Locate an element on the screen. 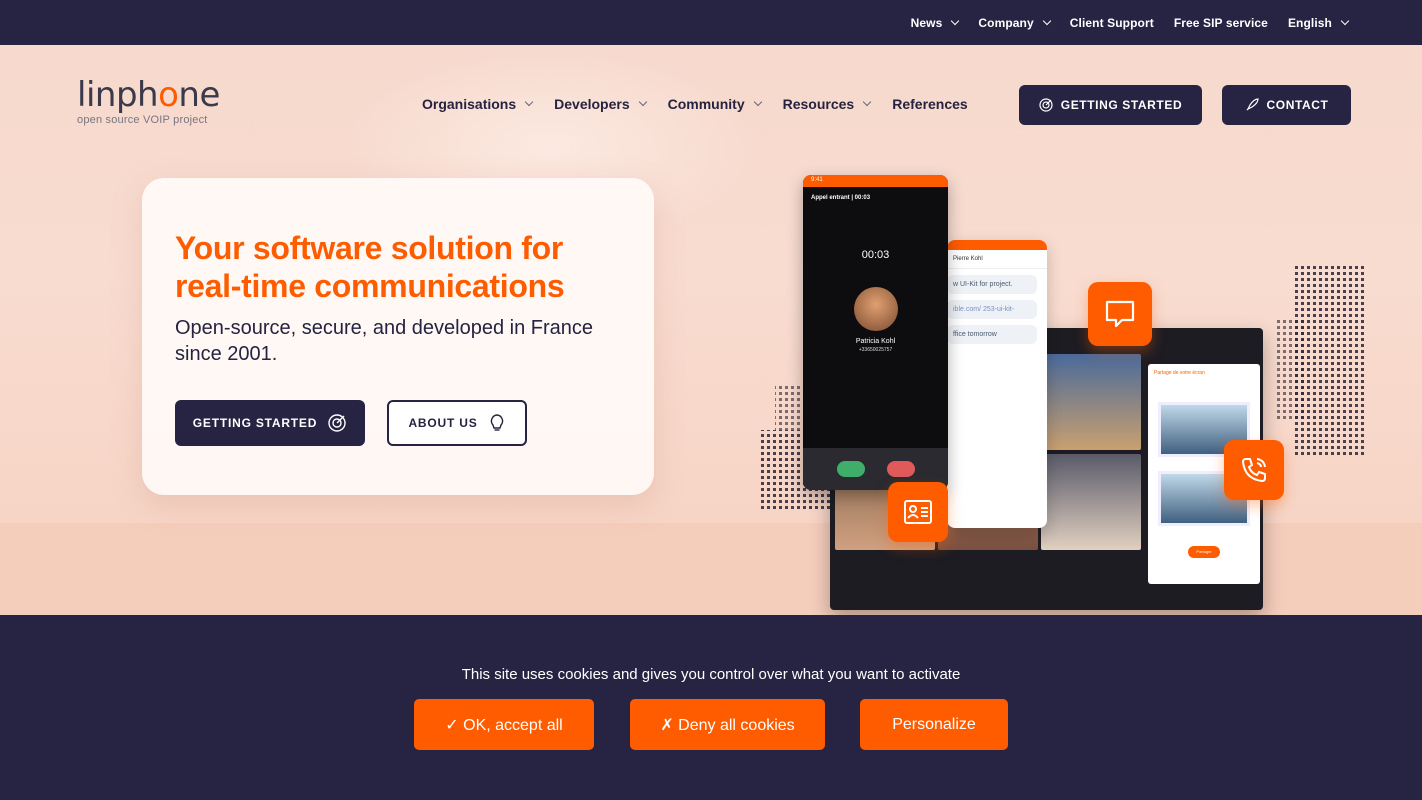 This screenshot has height=800, width=1422. nav-developers: Developers is located at coordinates (600, 104).